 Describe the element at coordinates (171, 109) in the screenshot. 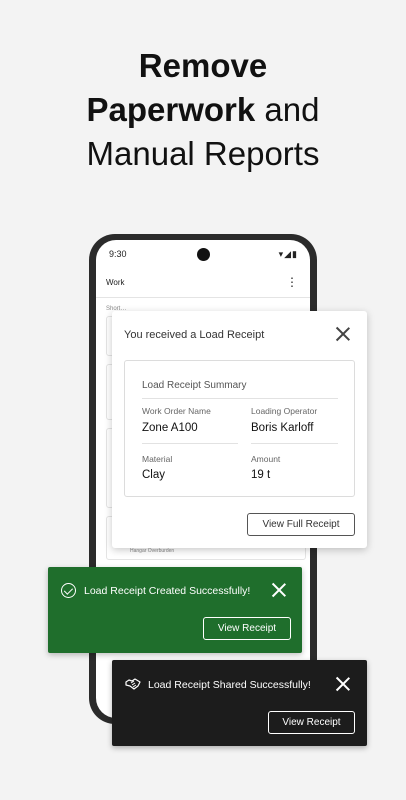

I see `headline-line-2-bold: Paperwork` at that location.